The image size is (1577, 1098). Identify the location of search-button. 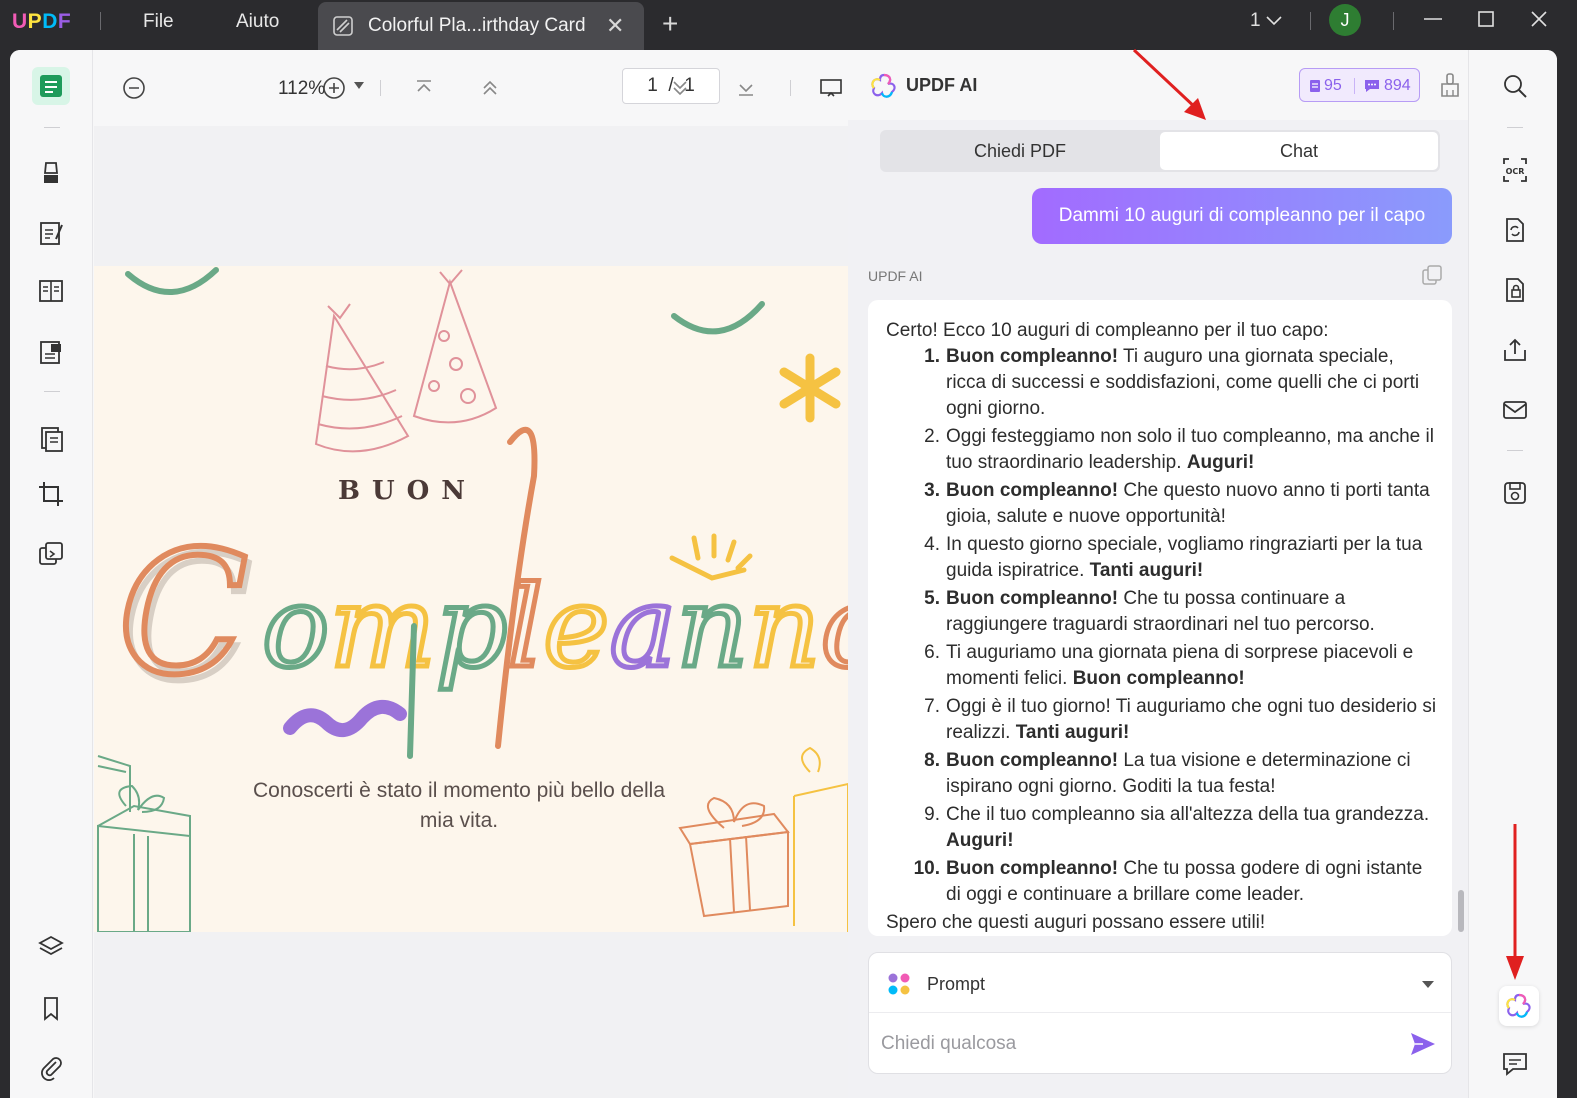
(1515, 86).